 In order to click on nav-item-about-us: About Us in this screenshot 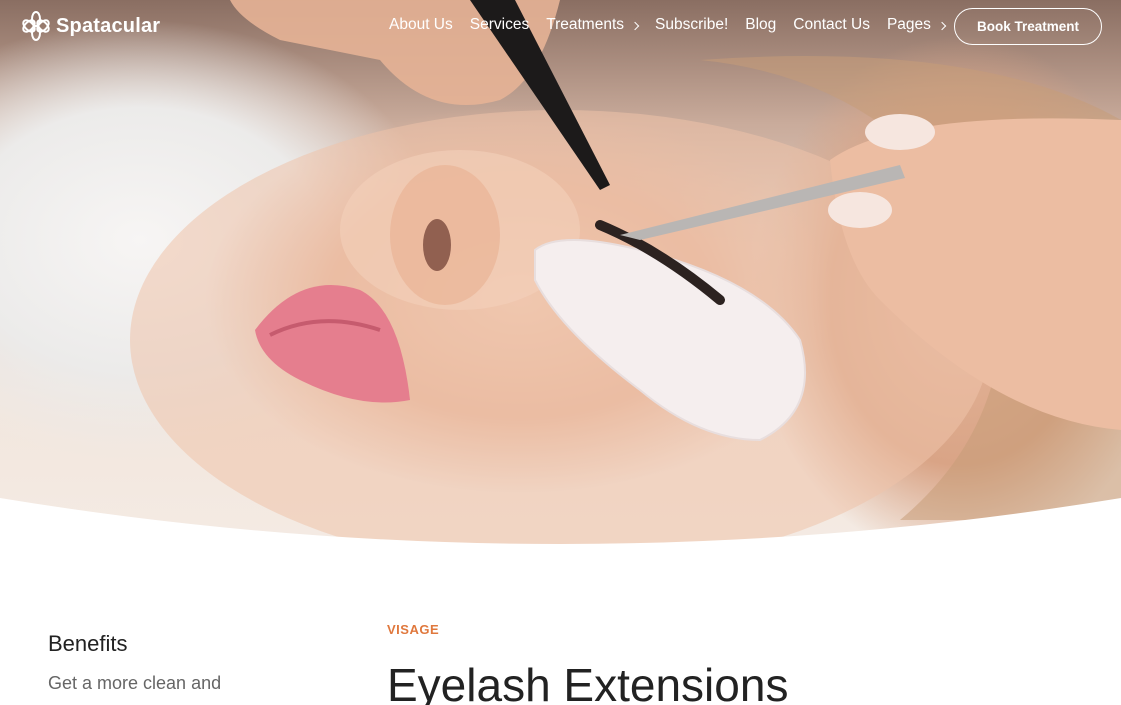, I will do `click(421, 25)`.